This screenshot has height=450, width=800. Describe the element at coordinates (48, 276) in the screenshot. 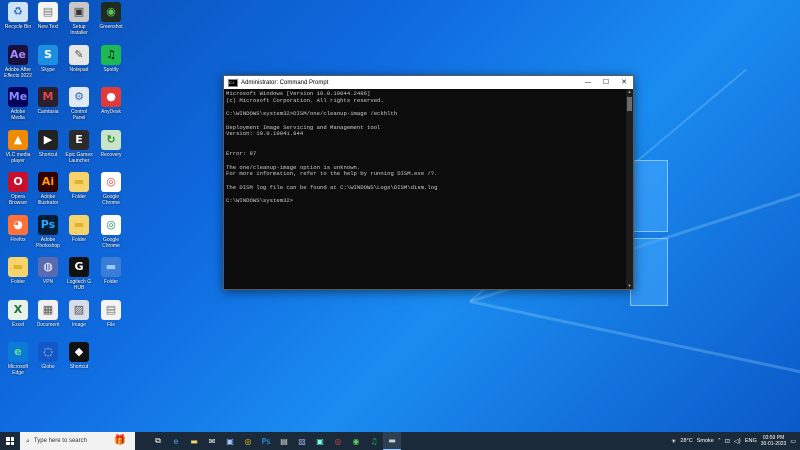

I see `desktop-shortcut: ◍ VPN` at that location.